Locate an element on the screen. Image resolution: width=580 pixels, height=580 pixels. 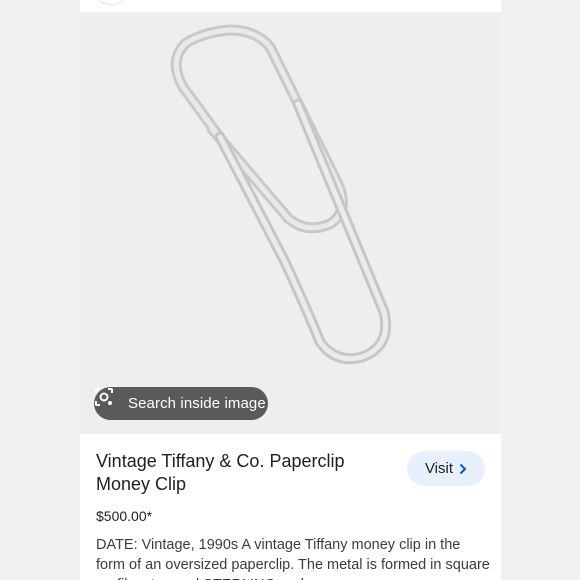
visit-button: Visit is located at coordinates (446, 468).